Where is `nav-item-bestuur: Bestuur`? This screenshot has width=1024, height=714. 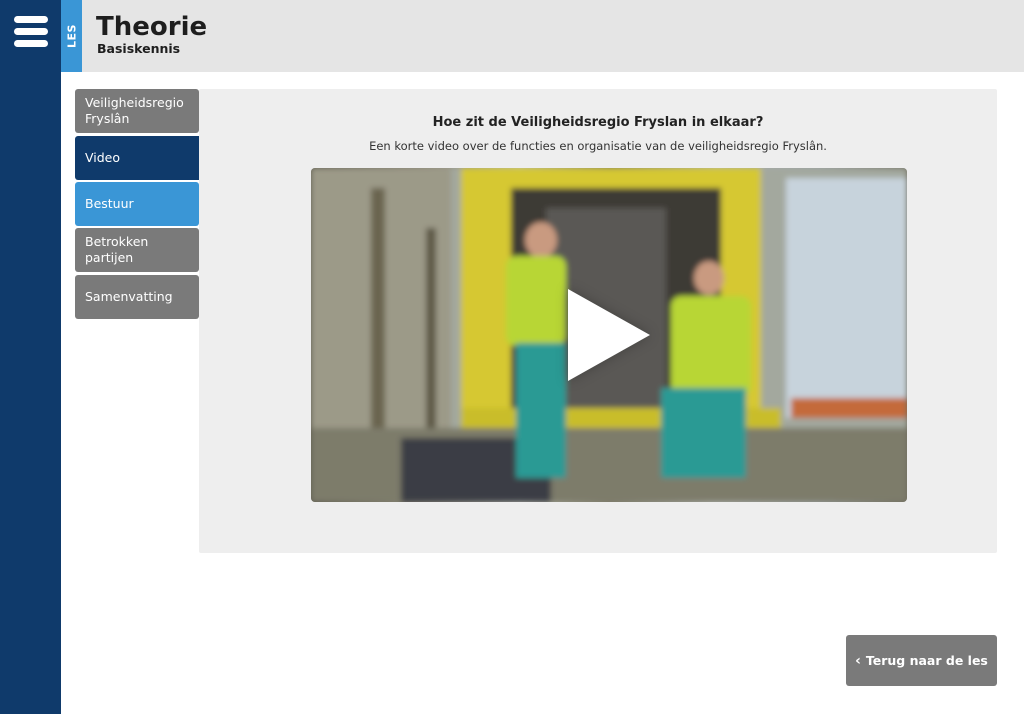
nav-item-bestuur: Bestuur is located at coordinates (137, 204).